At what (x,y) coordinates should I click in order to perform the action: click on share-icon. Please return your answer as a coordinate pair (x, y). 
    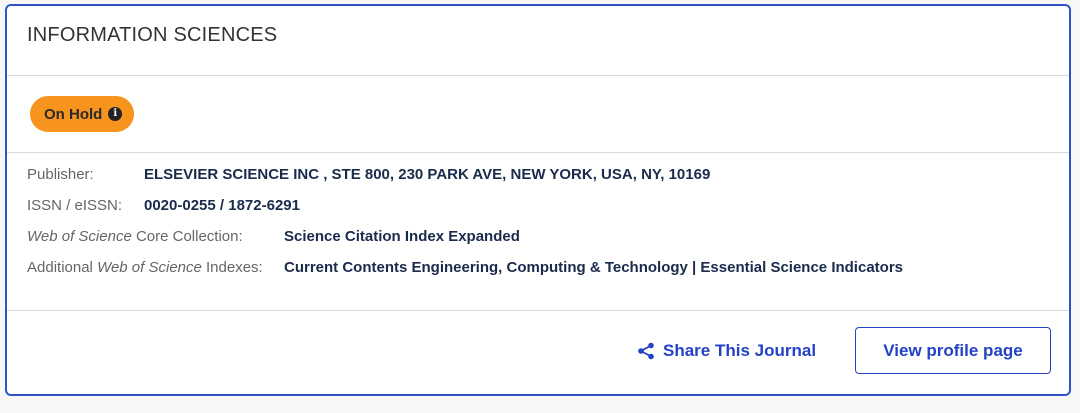
    Looking at the image, I should click on (646, 351).